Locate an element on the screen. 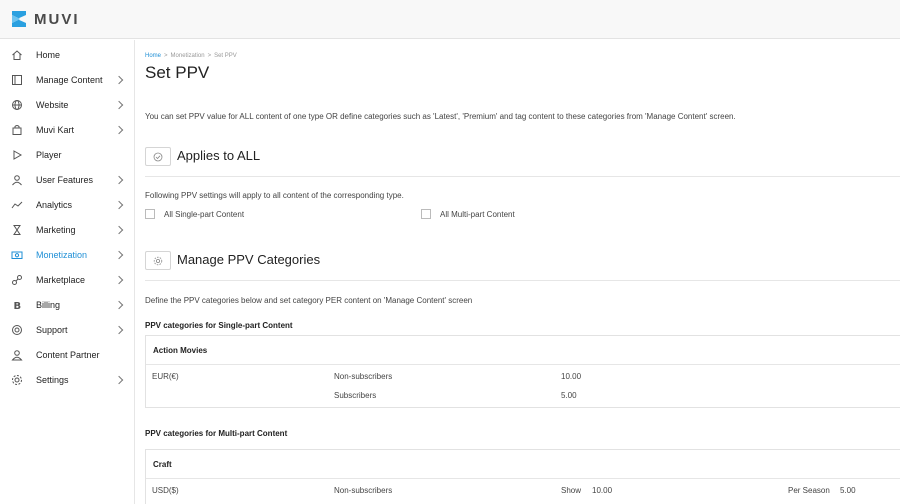  sidebar-item-monetization: Monetization is located at coordinates (67, 255).